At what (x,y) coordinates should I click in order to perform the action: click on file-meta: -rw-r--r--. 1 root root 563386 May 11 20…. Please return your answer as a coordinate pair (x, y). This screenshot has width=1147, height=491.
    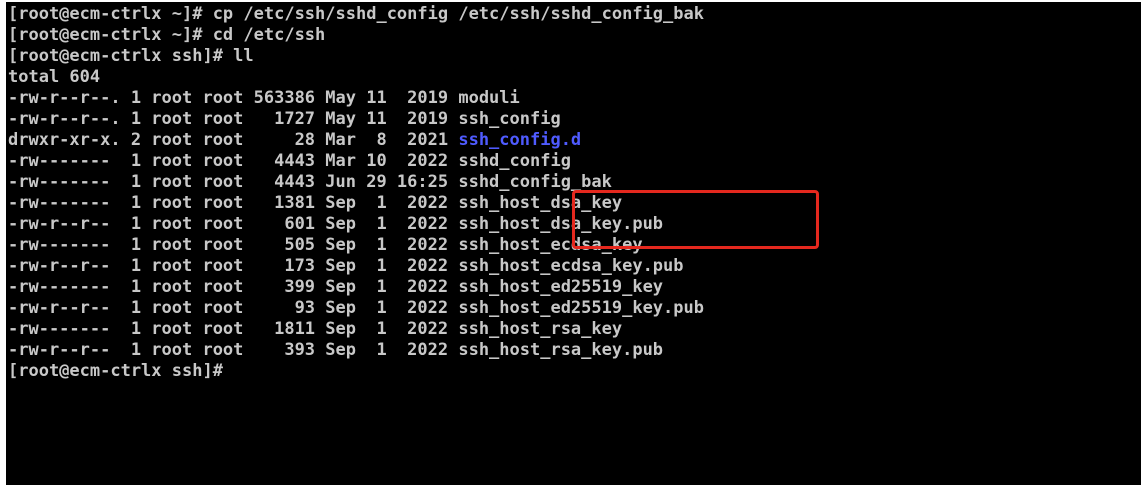
    Looking at the image, I should click on (233, 98).